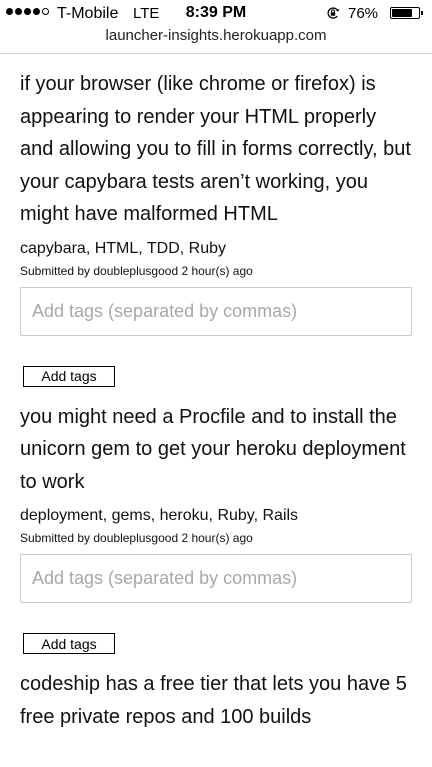 The height and width of the screenshot is (767, 432). I want to click on battery-level, so click(402, 13).